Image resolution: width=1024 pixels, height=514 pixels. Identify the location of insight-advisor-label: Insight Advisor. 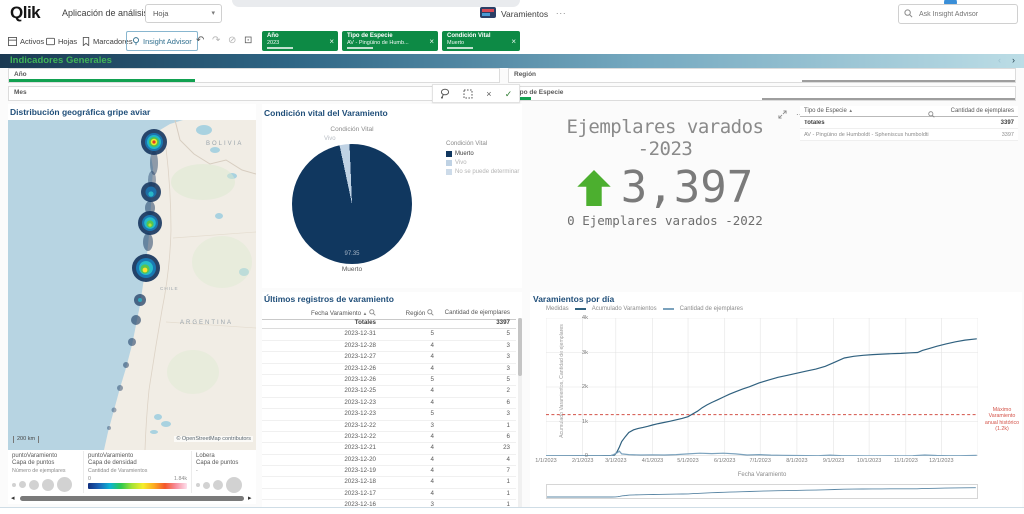
(167, 41).